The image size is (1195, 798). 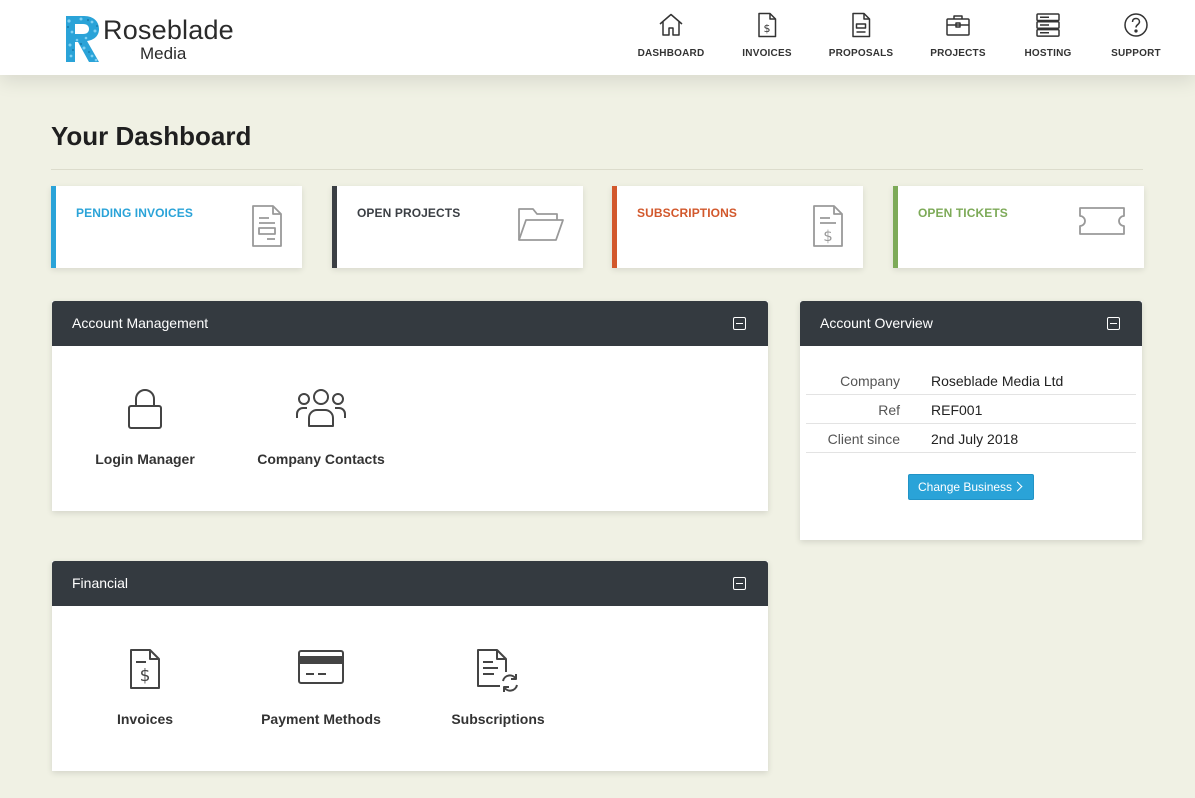 I want to click on brand-subtitle: Media, so click(x=163, y=53).